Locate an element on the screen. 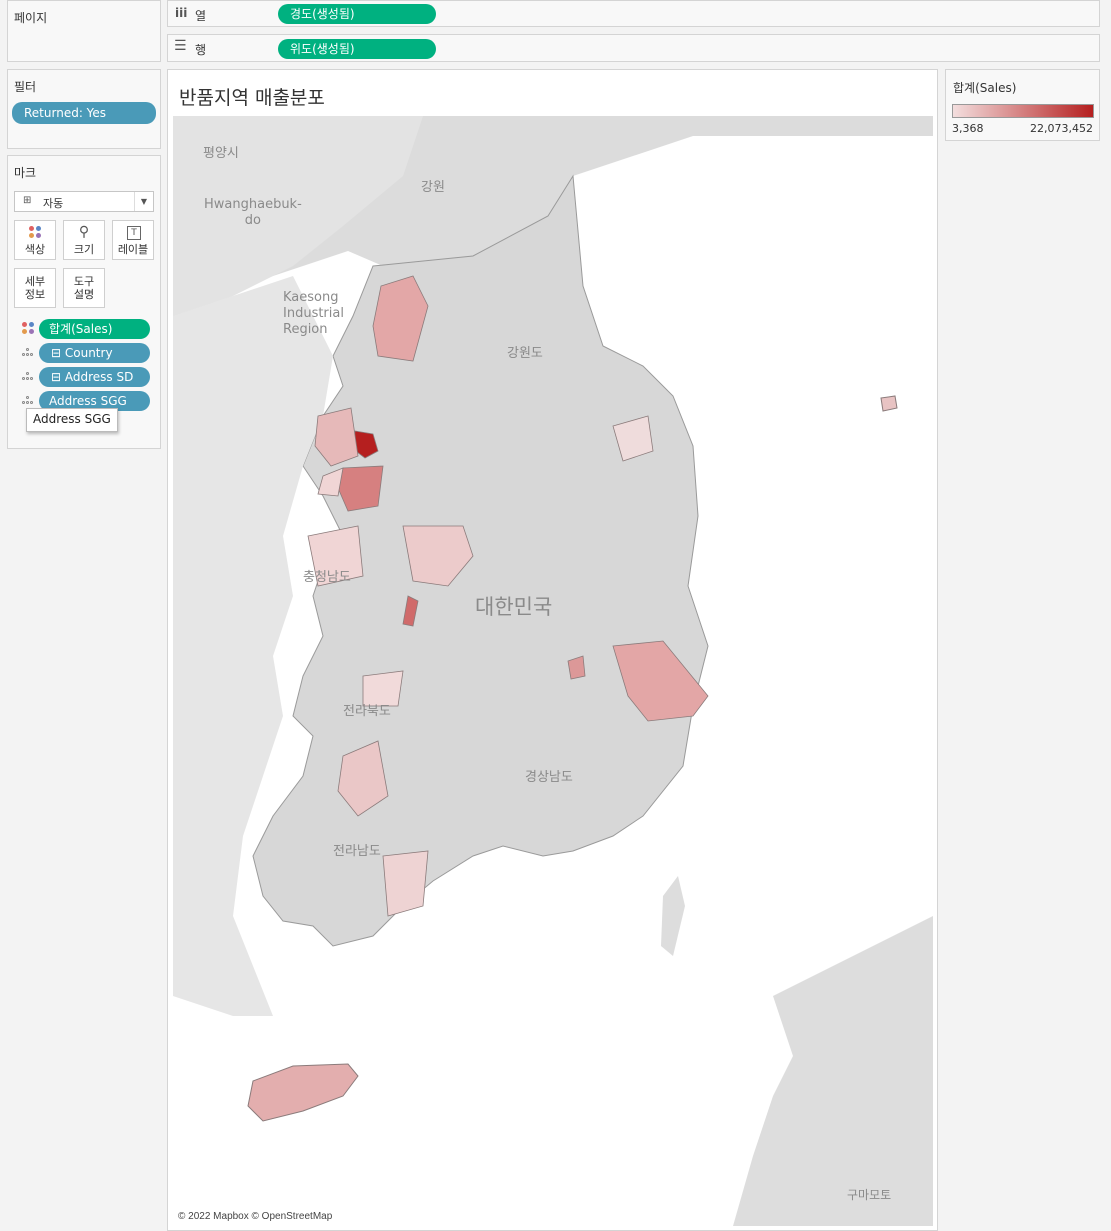  map-label-gyeongnam: 경상남도 is located at coordinates (549, 777).